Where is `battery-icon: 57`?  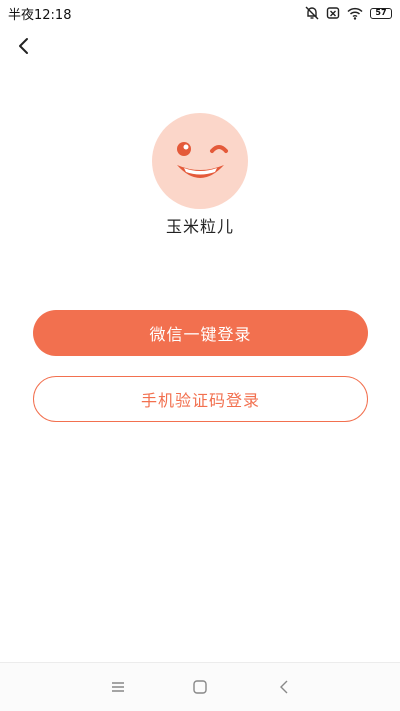
battery-icon: 57 is located at coordinates (381, 13).